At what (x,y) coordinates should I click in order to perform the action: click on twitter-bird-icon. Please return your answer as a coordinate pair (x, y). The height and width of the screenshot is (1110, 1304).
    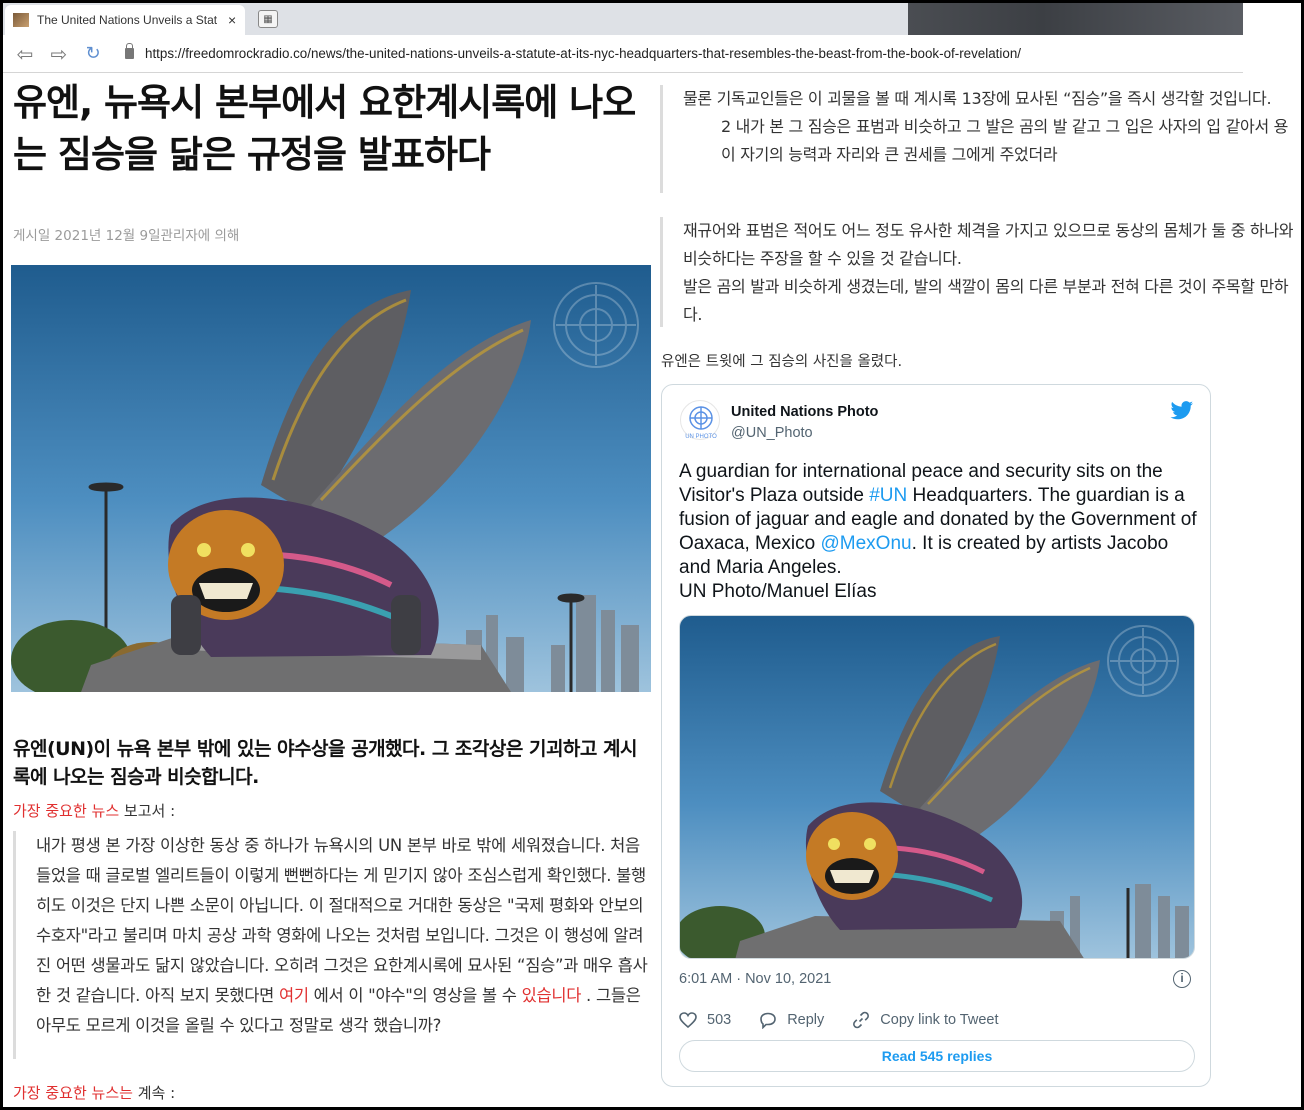
    Looking at the image, I should click on (1182, 411).